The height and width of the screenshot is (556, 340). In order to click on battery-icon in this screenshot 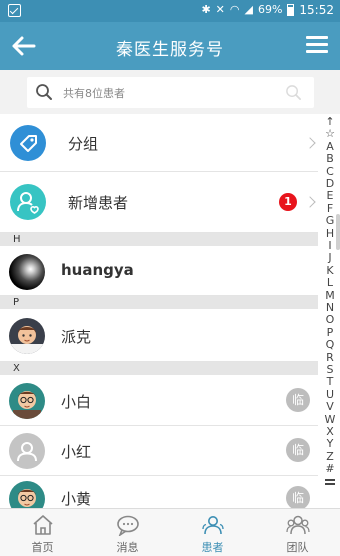, I will do `click(291, 10)`.